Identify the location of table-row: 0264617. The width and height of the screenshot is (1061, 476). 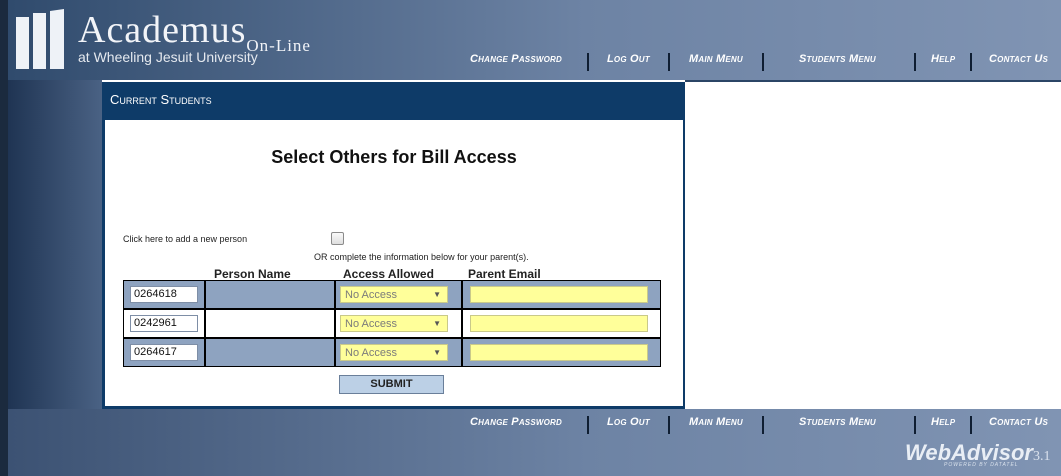
(164, 352).